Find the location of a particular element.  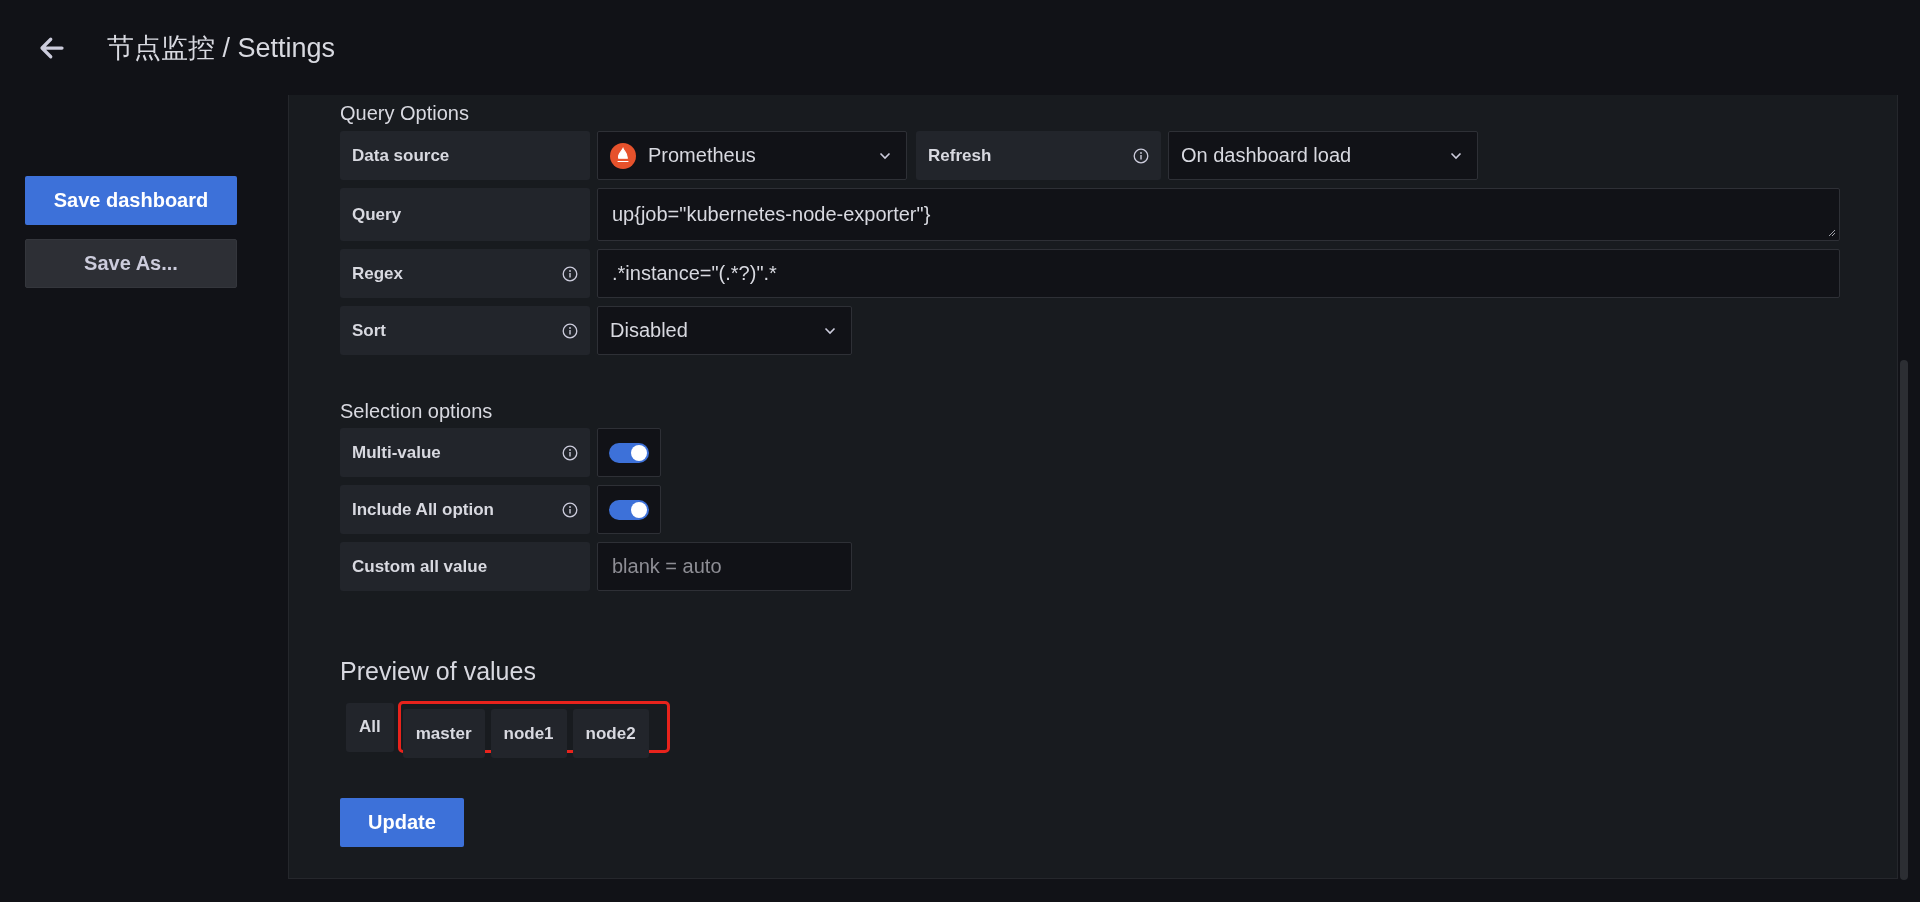

value-chip: master is located at coordinates (443, 733).